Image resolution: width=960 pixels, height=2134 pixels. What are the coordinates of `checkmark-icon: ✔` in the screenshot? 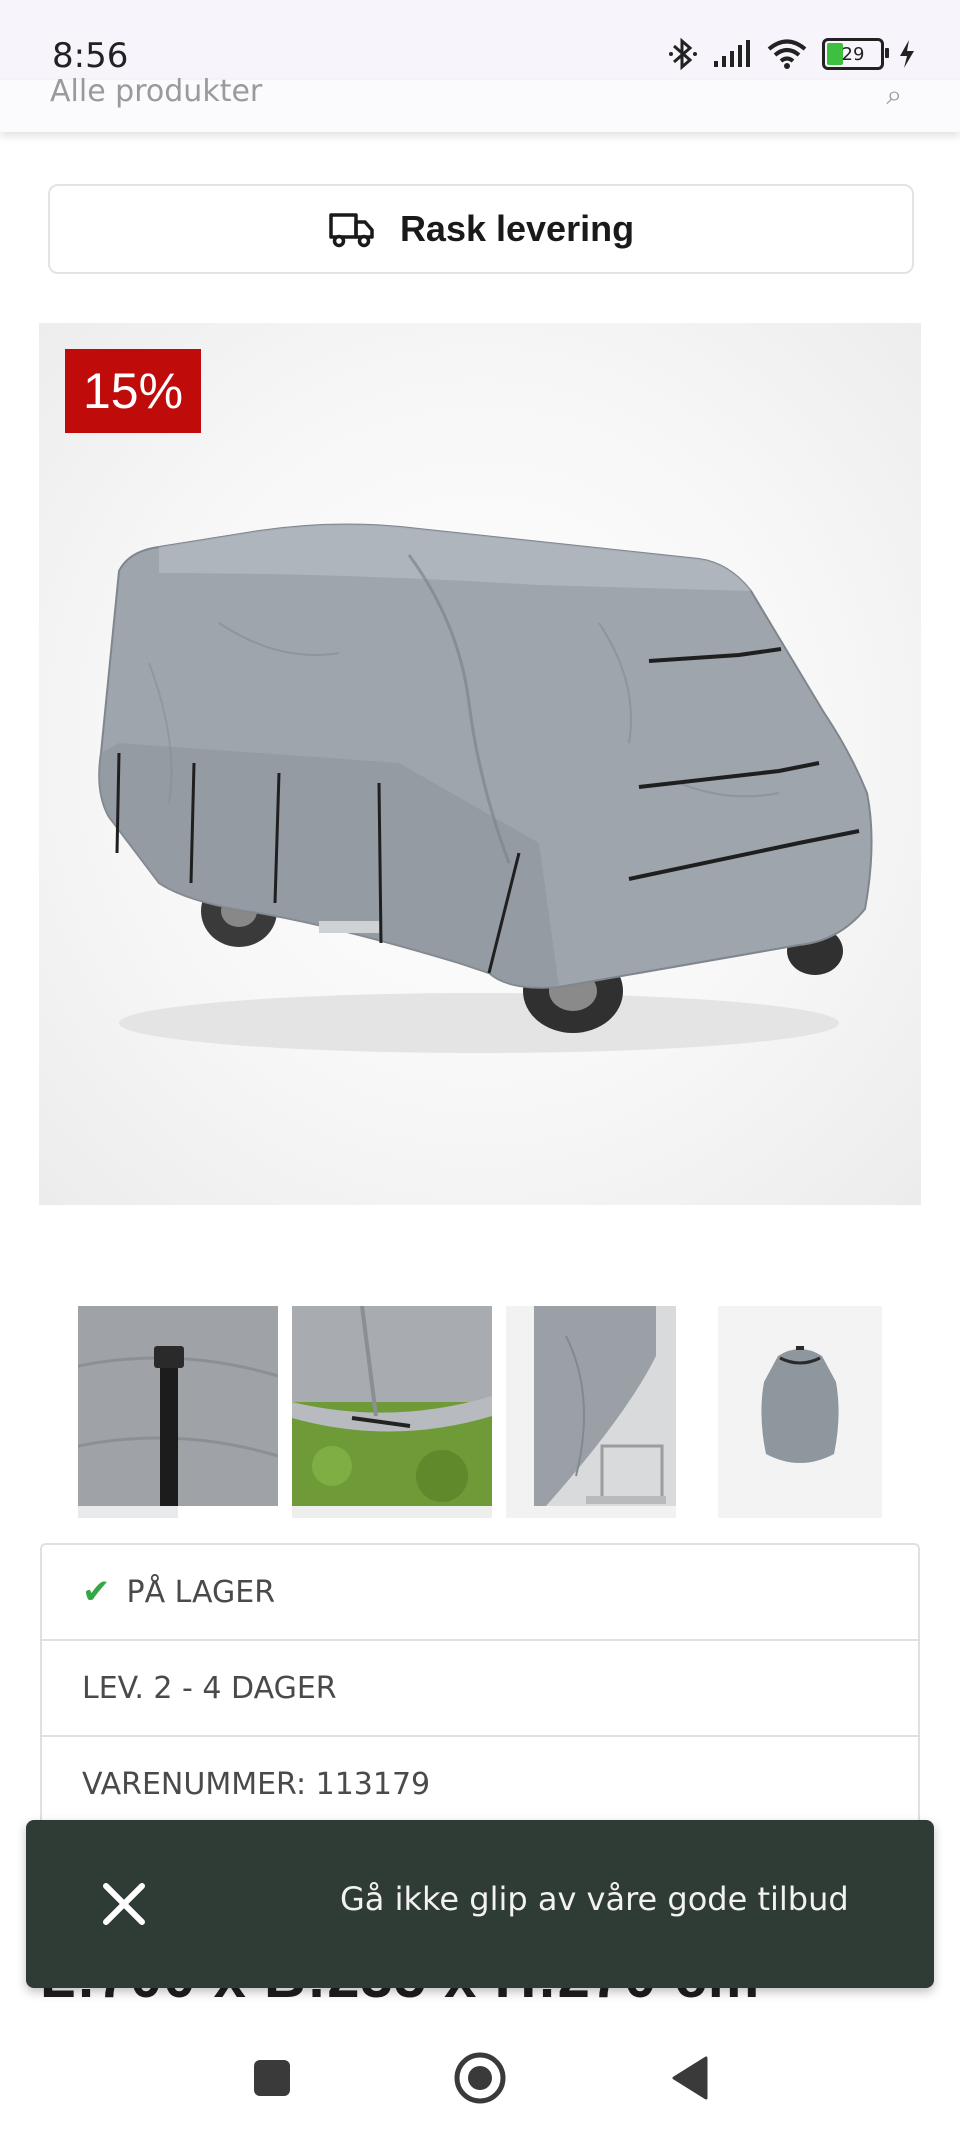 It's located at (96, 1592).